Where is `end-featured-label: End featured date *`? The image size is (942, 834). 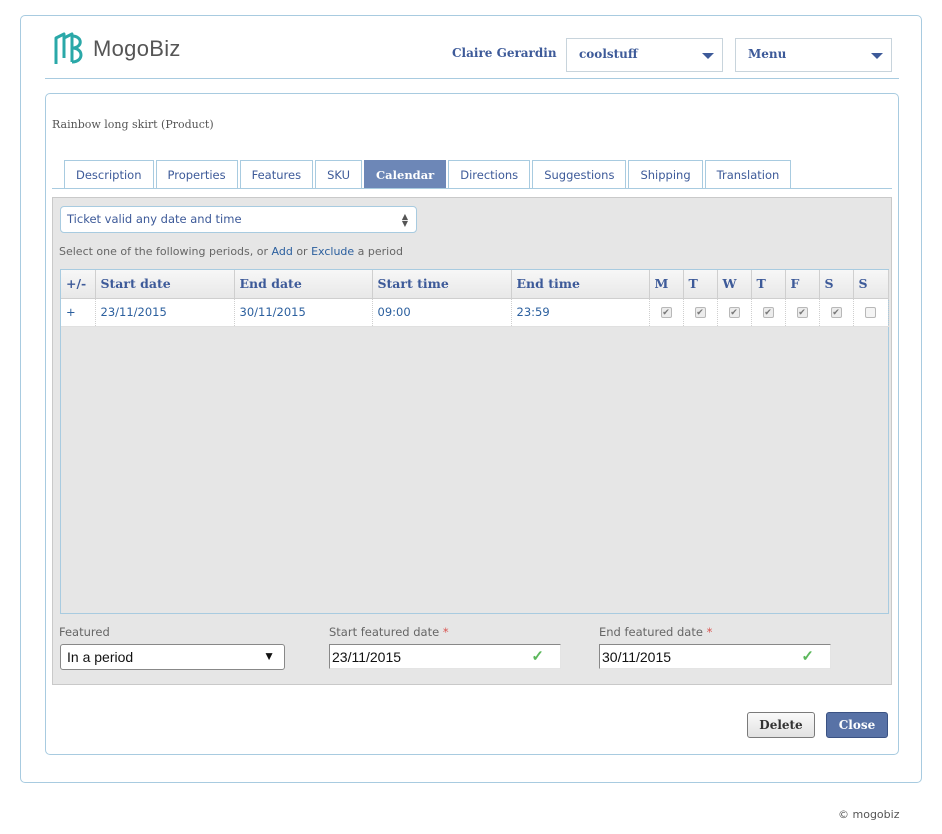 end-featured-label: End featured date * is located at coordinates (655, 632).